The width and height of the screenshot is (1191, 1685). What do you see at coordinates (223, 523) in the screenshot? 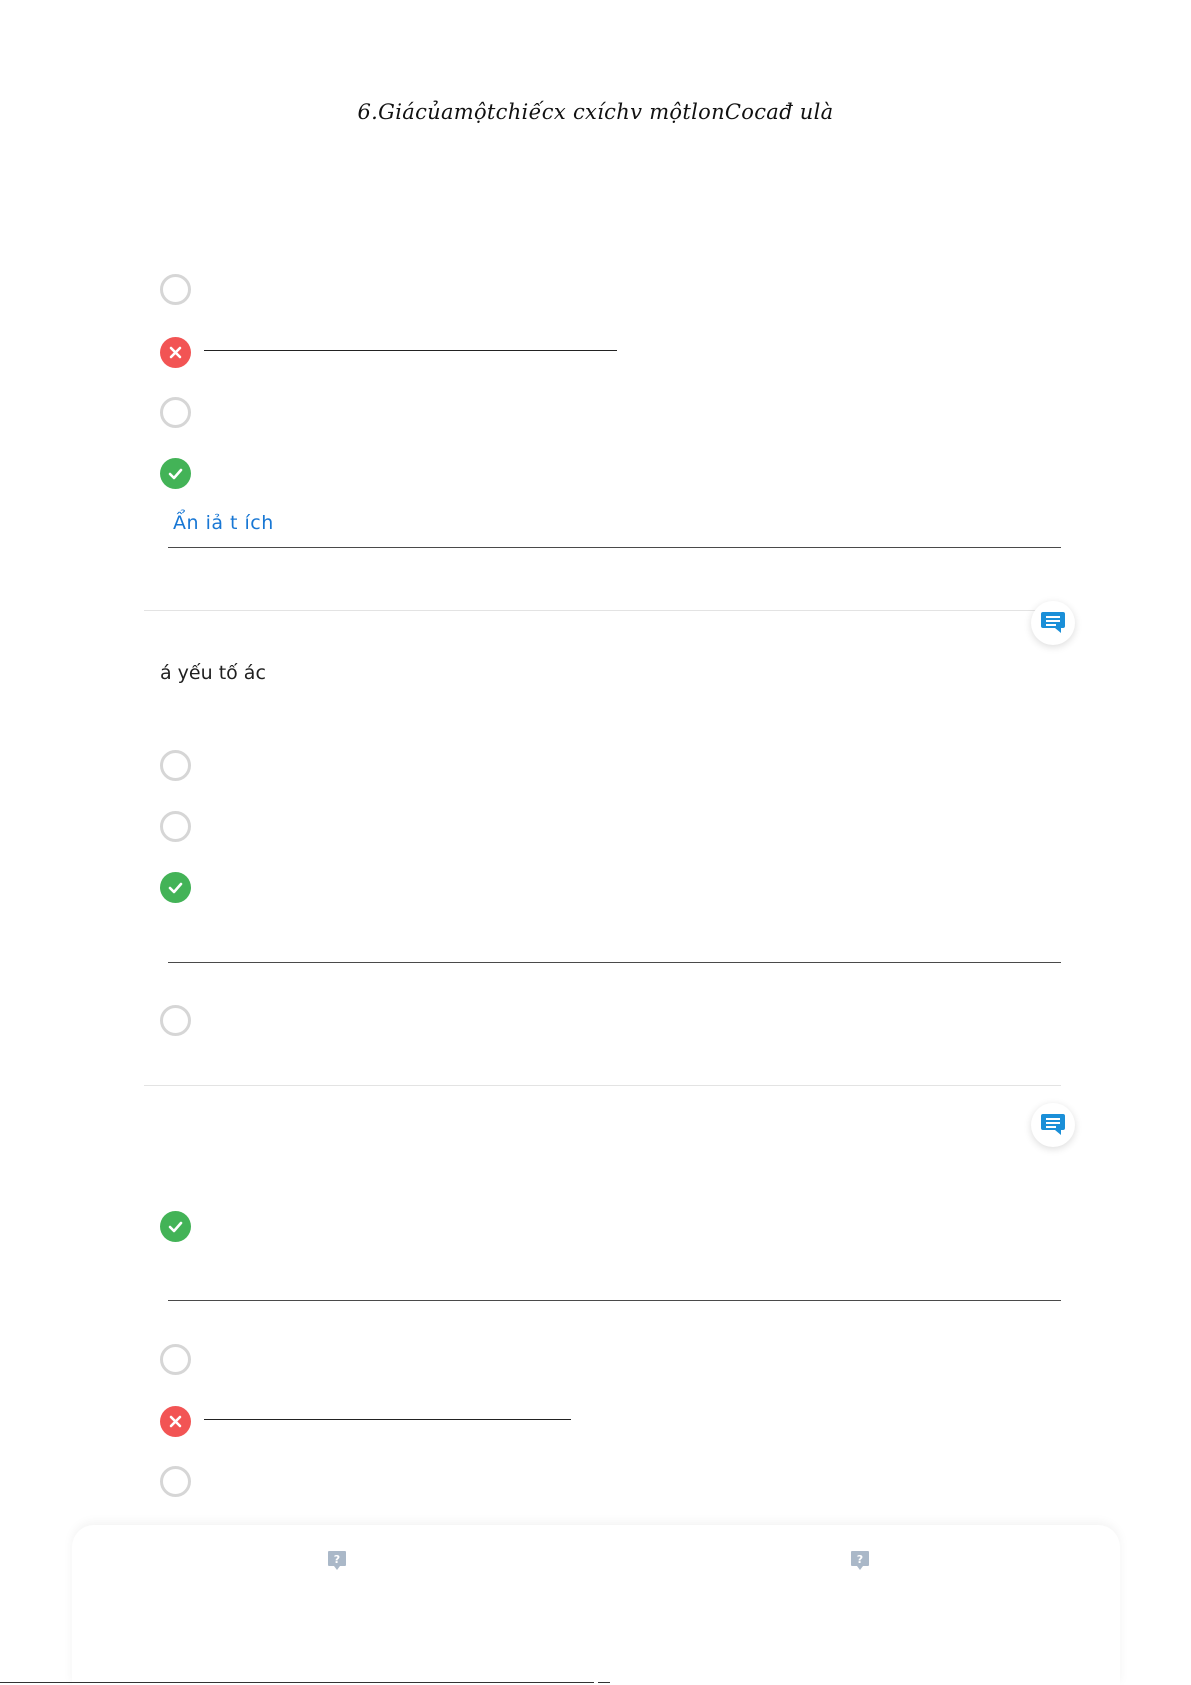
I see `hide-explanation-link: Ẩn iả t ích` at bounding box center [223, 523].